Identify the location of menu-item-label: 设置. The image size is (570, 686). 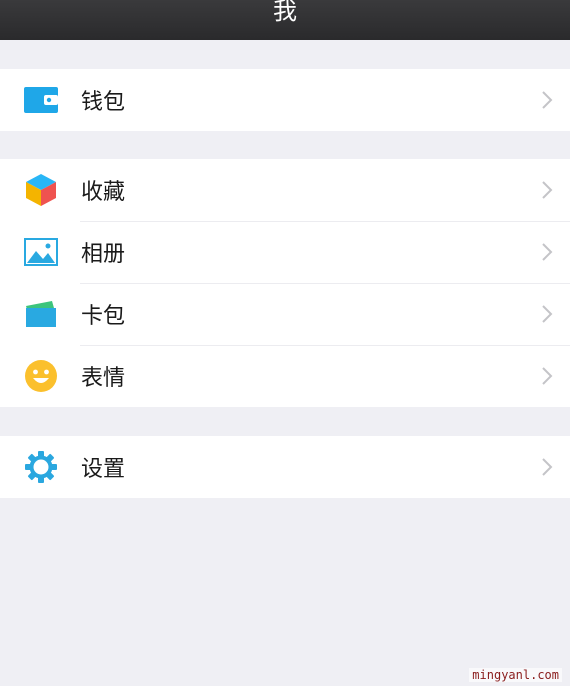
(103, 469).